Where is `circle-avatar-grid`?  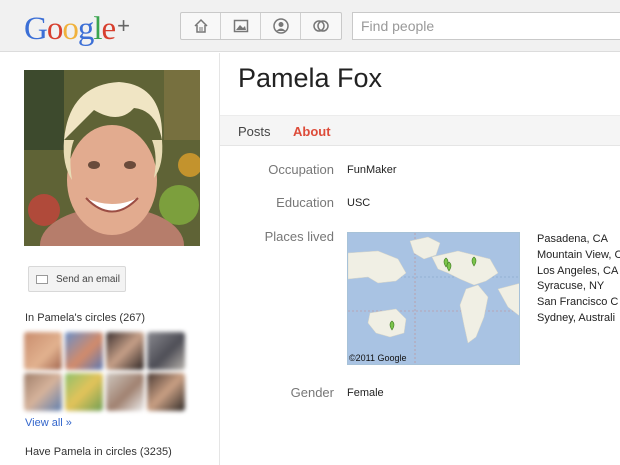
circle-avatar-grid is located at coordinates (105, 371).